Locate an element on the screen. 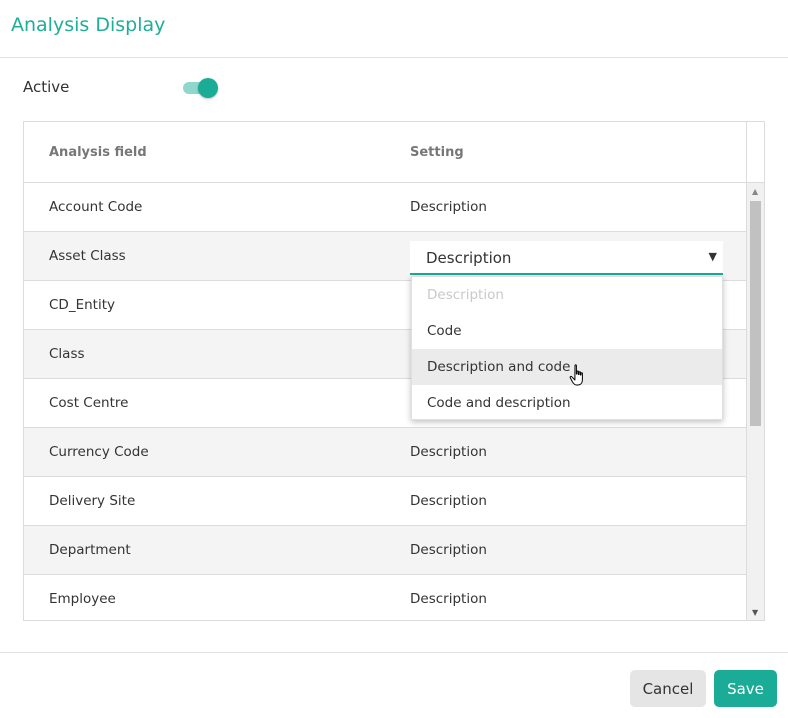 Image resolution: width=788 pixels, height=718 pixels. table-row: Account Code Description is located at coordinates (385, 207).